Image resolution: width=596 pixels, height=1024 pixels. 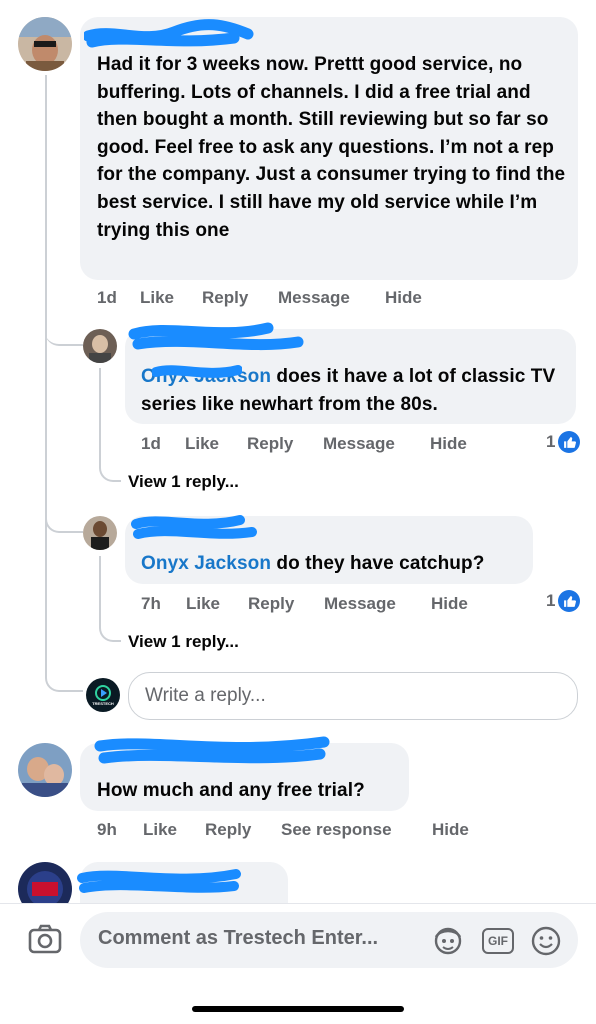 I want to click on comment-actions: 9h Like Reply See response Hide, so click(x=283, y=830).